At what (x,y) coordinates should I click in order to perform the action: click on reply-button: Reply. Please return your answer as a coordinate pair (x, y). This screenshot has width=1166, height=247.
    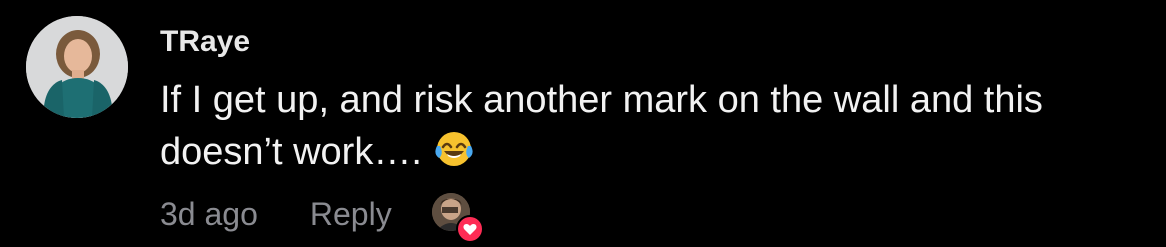
    Looking at the image, I should click on (351, 214).